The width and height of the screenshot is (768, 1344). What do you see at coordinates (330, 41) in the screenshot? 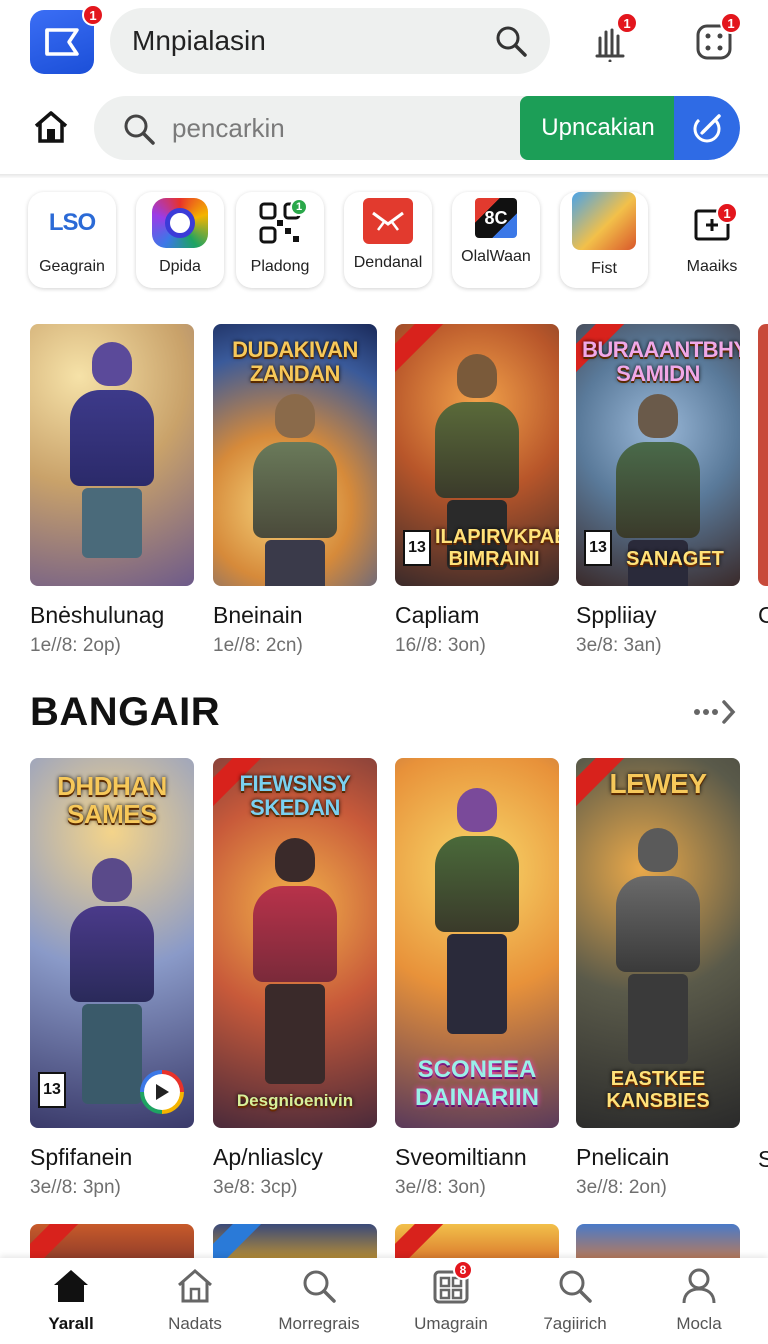
I see `top-search-field: Mnpialasin` at bounding box center [330, 41].